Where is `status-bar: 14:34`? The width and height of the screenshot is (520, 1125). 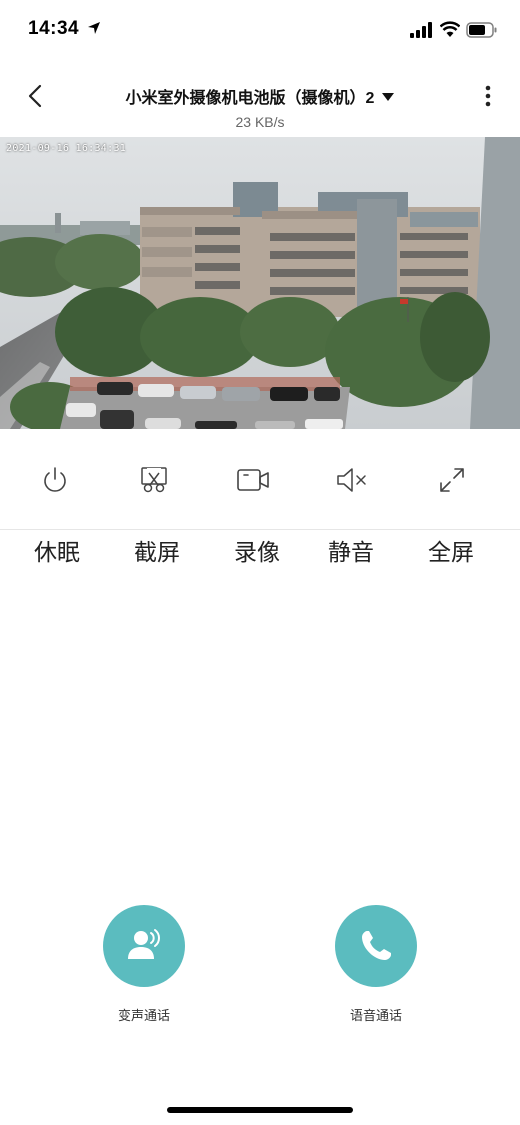
status-bar: 14:34 is located at coordinates (260, 30).